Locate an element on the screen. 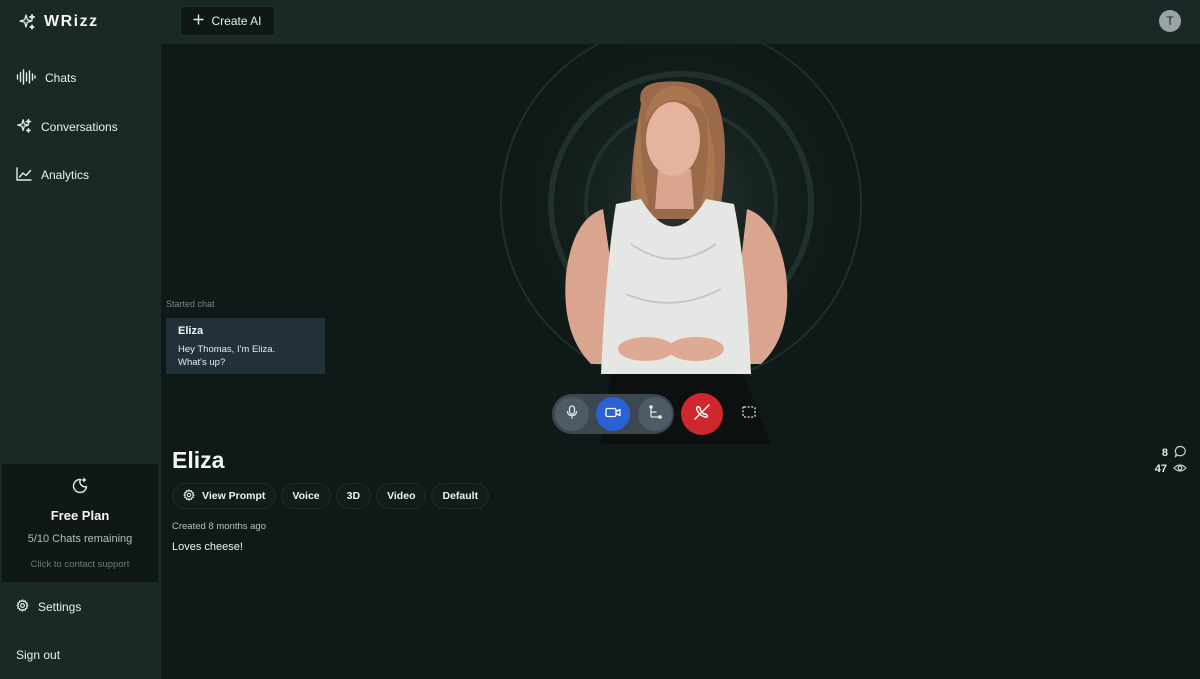 This screenshot has width=1200, height=679. messages-count: 8 is located at coordinates (1164, 453).